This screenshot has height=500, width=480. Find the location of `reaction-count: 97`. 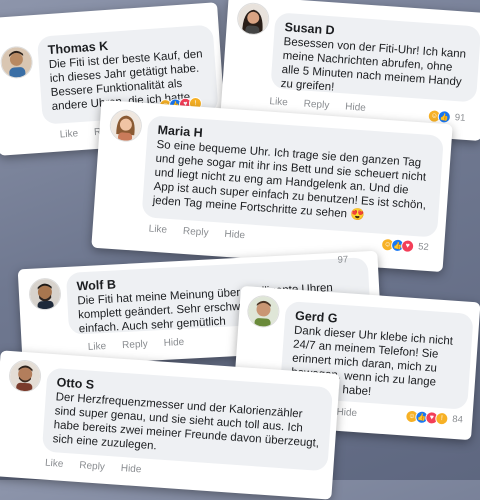

reaction-count: 97 is located at coordinates (343, 260).